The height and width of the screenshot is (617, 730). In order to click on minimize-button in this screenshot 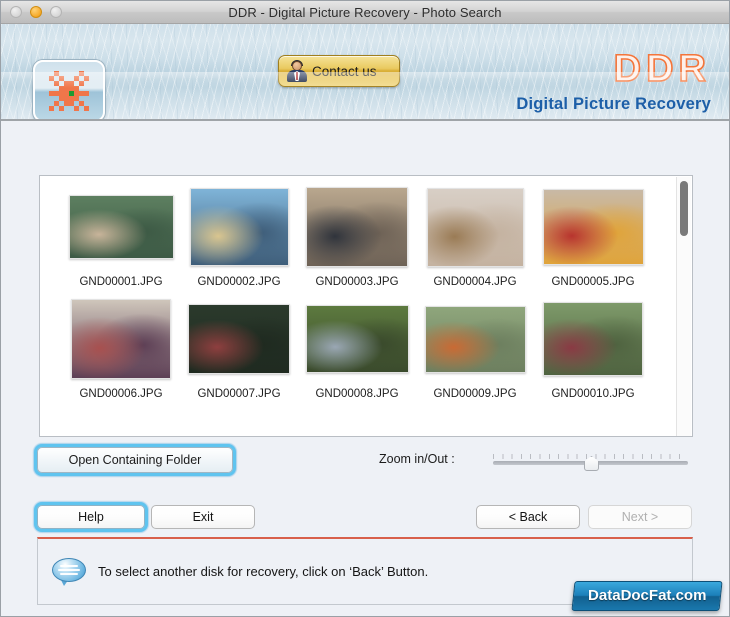, I will do `click(36, 12)`.